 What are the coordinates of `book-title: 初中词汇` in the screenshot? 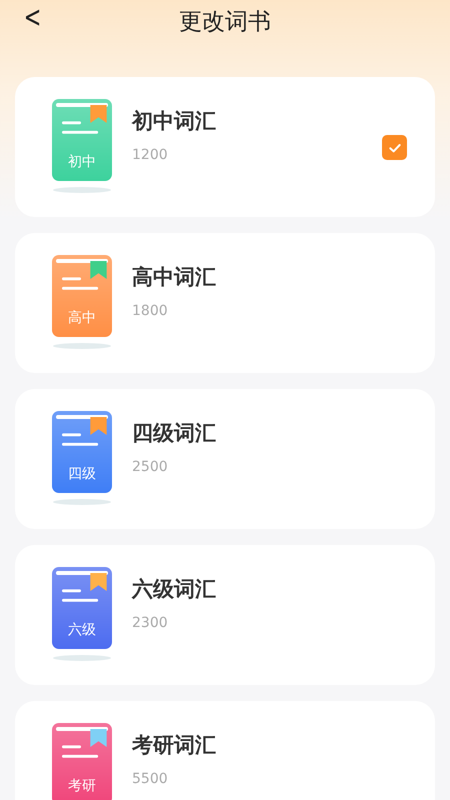 It's located at (174, 121).